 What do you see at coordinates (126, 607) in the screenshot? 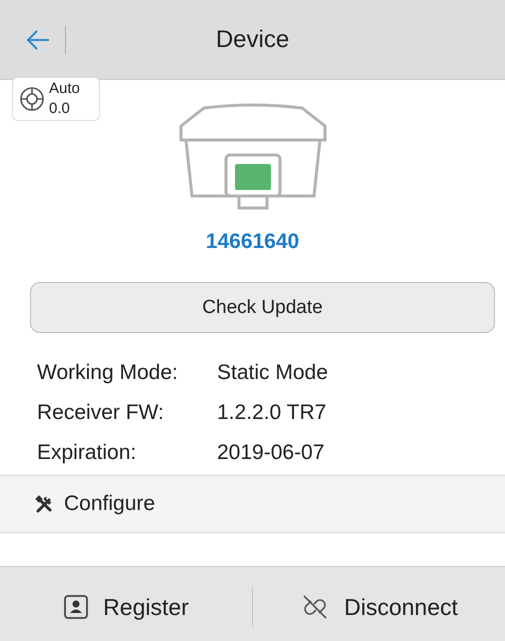
I see `register-button: Register` at bounding box center [126, 607].